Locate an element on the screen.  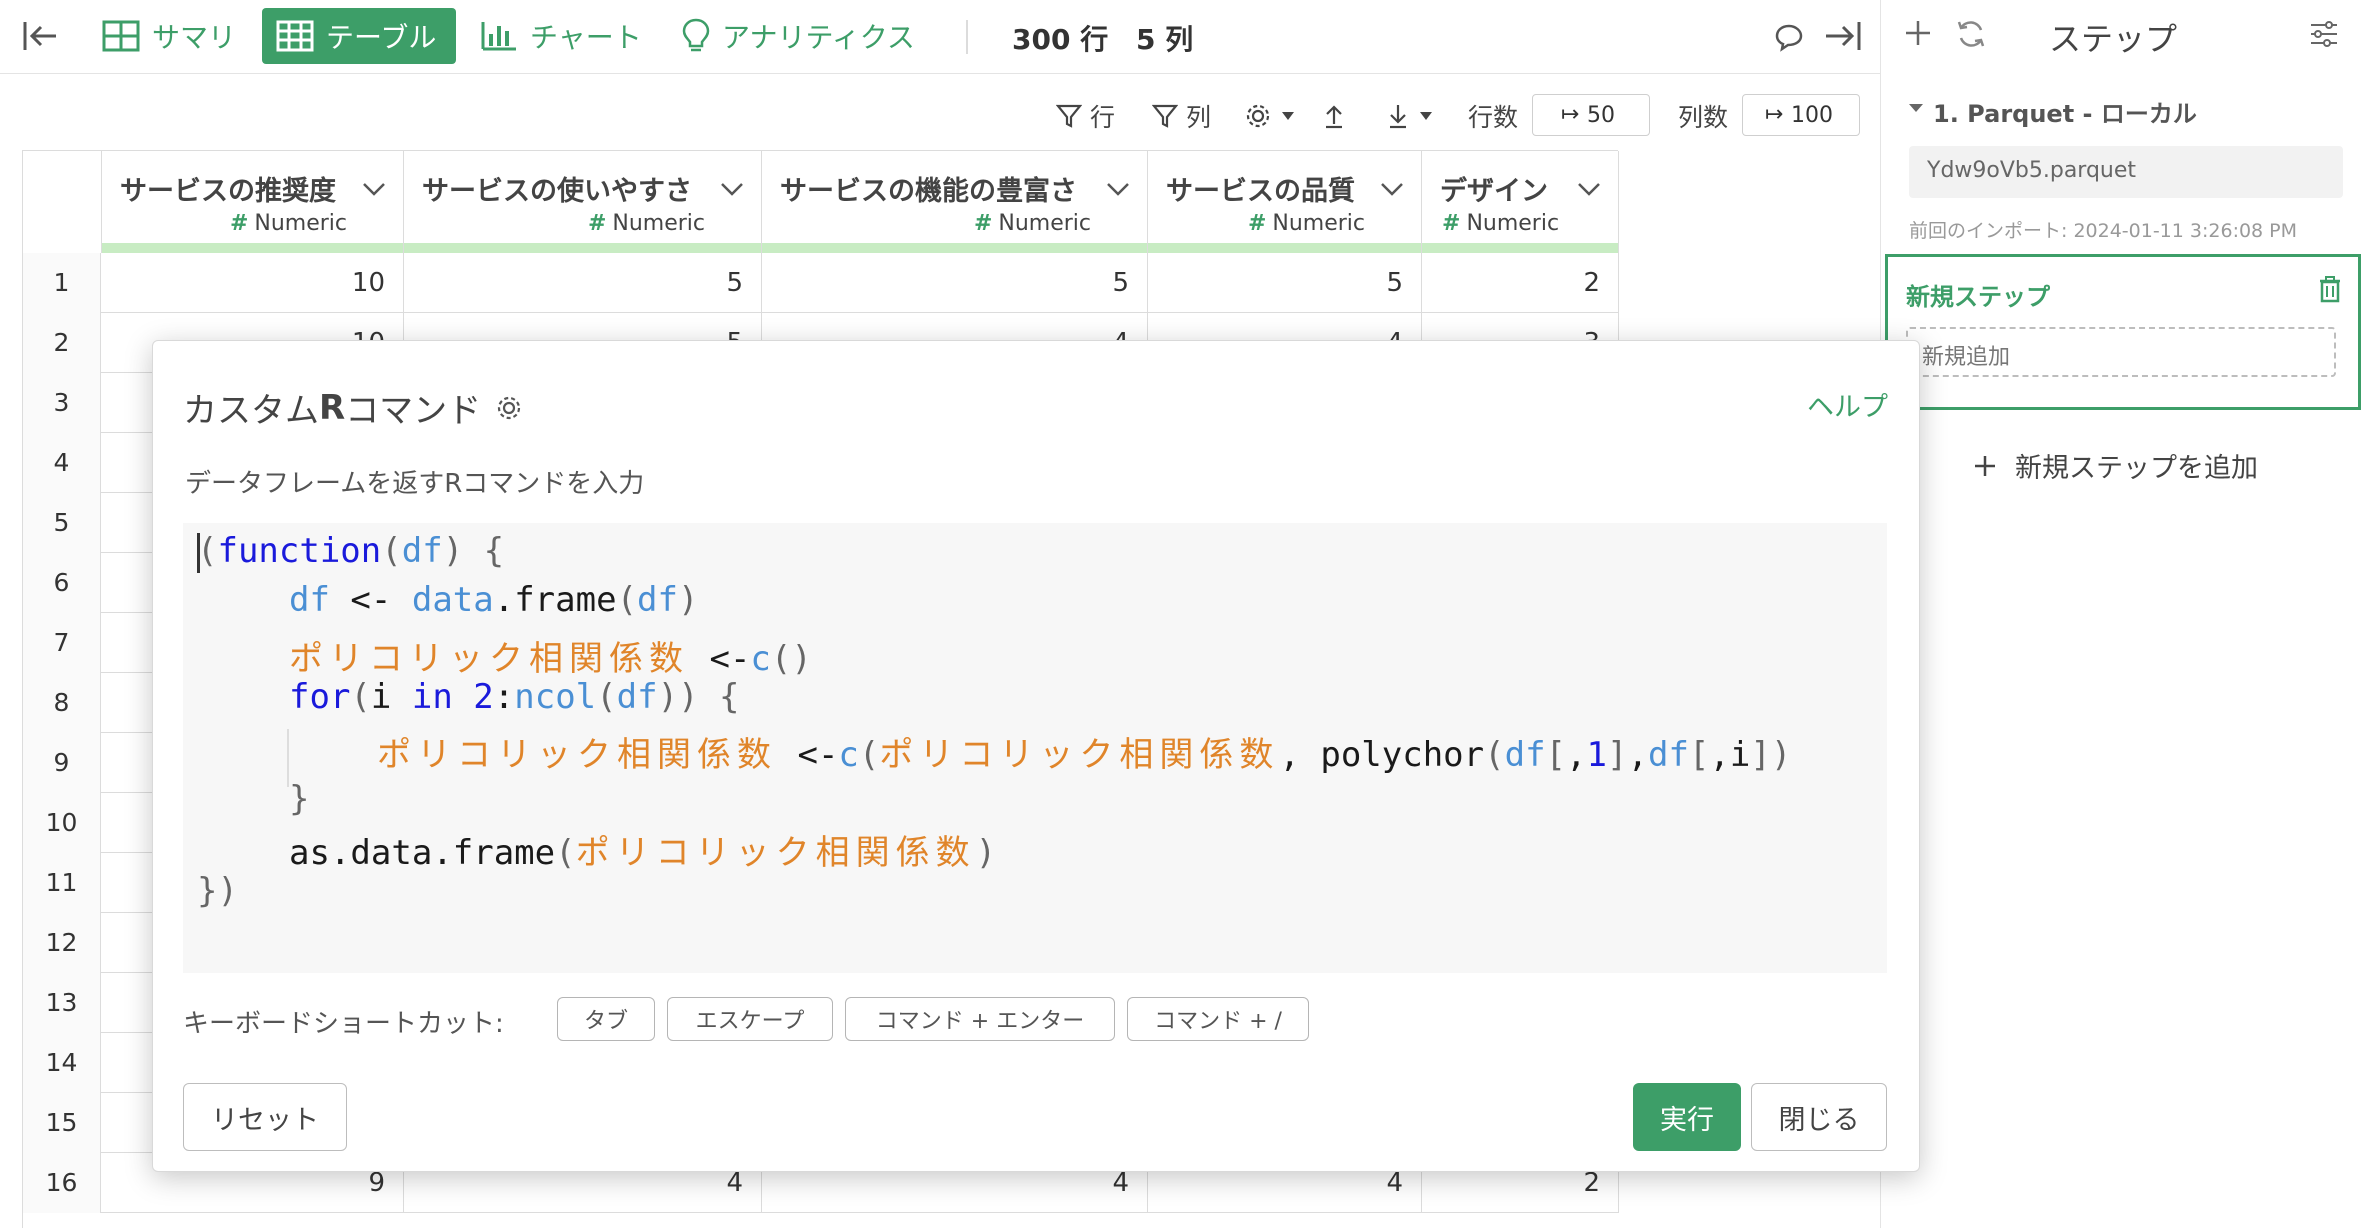
shortcut-command-enter-pill: コマンド + エンター is located at coordinates (980, 1019).